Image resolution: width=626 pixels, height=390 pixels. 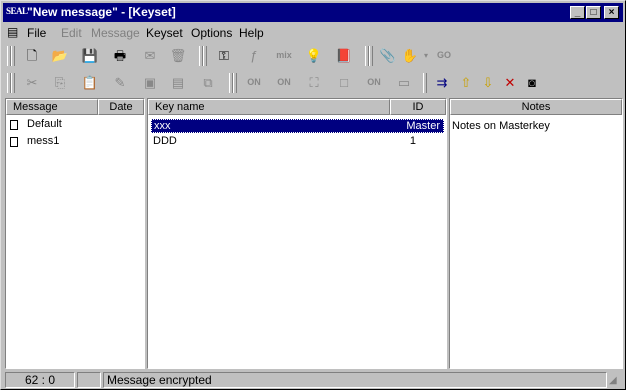 I want to click on decrypt-on-icon: ON, so click(x=284, y=87).